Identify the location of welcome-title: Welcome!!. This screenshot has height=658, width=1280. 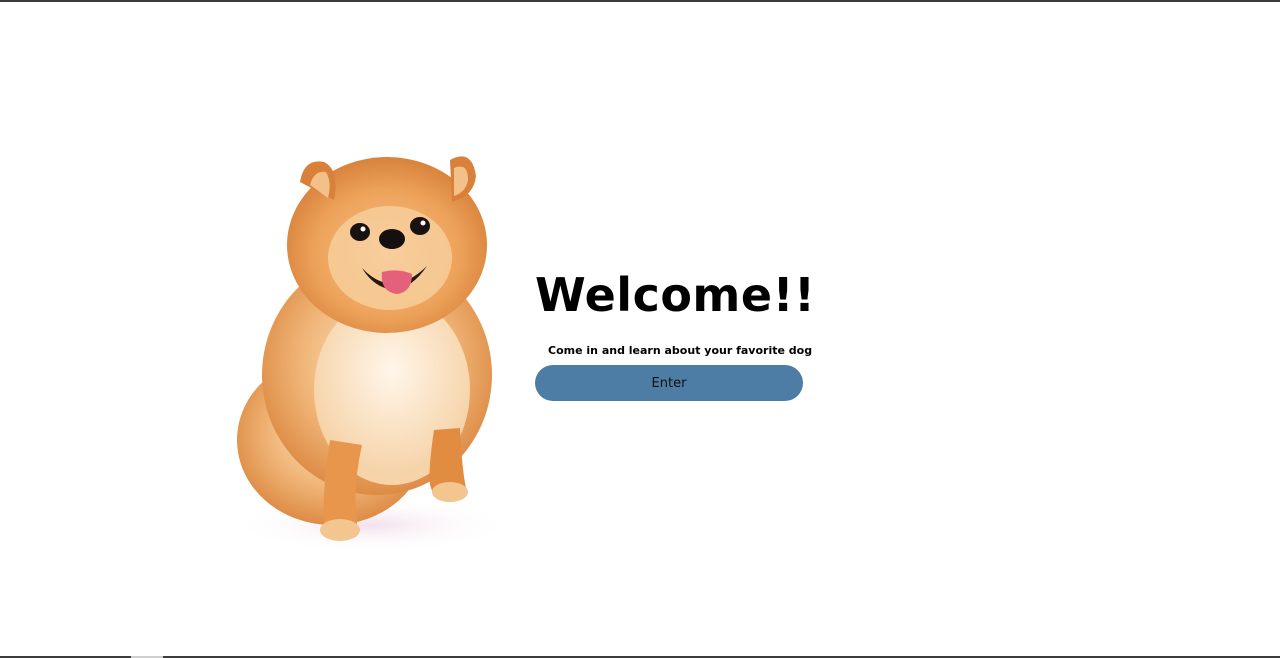
(675, 295).